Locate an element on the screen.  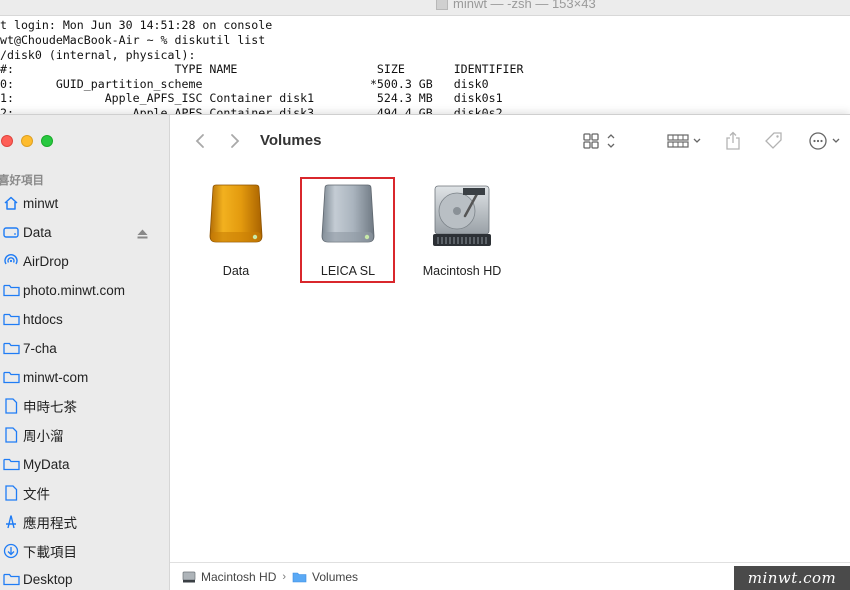
sidebar-item-label: 下載項目 is located at coordinates (50, 552).